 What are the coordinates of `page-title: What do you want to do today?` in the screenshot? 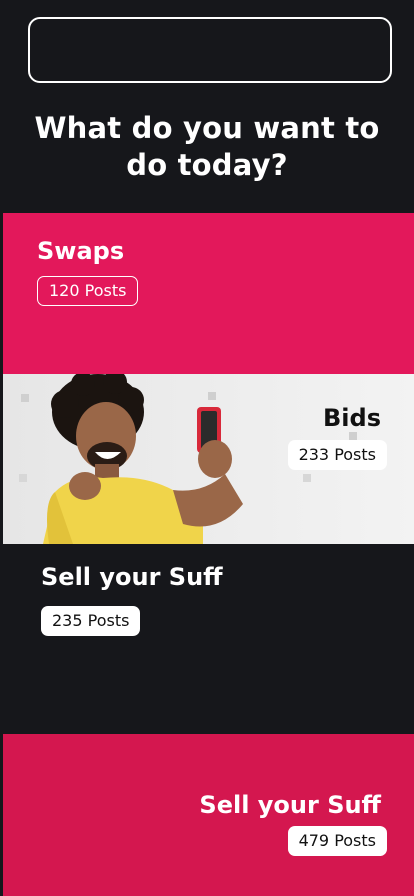 It's located at (207, 147).